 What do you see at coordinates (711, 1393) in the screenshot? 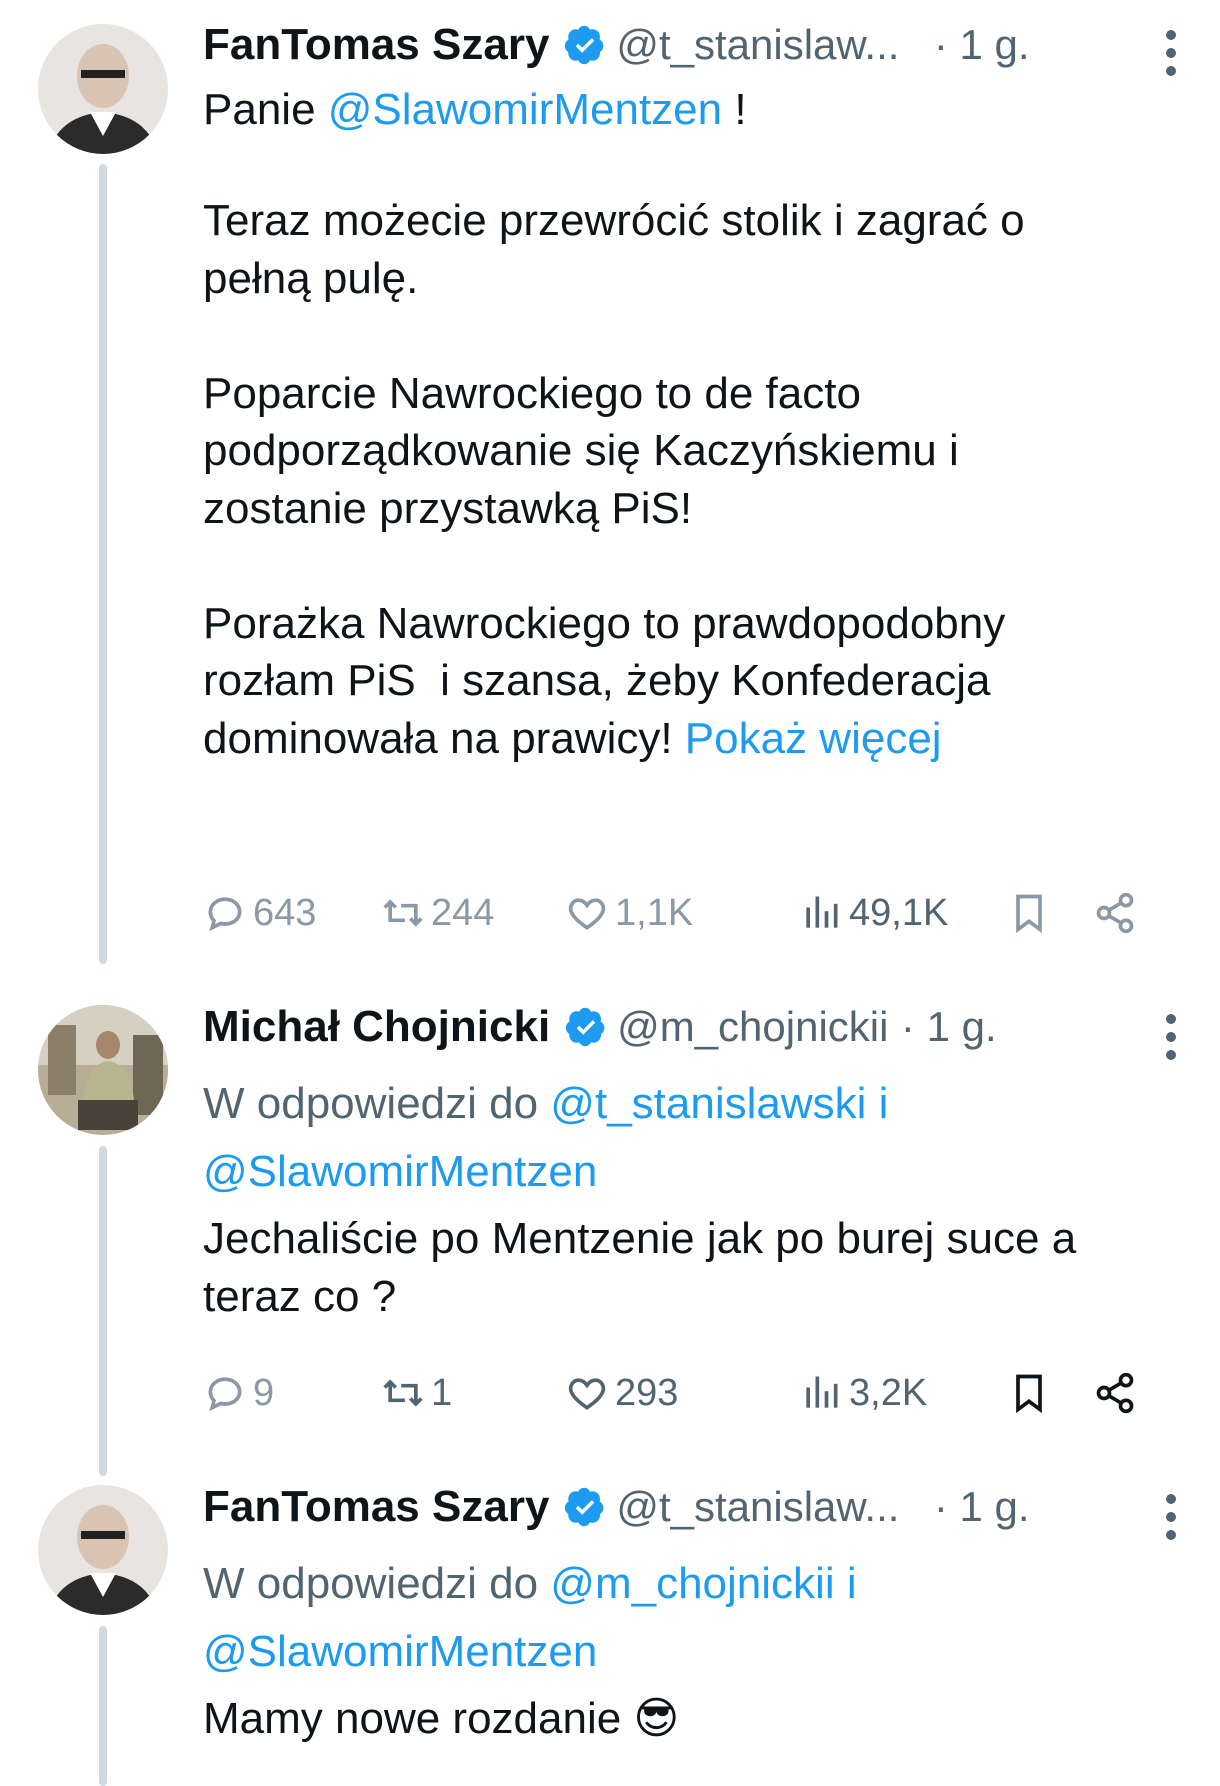
I see `action-bar: 9 1 293 3,2K` at bounding box center [711, 1393].